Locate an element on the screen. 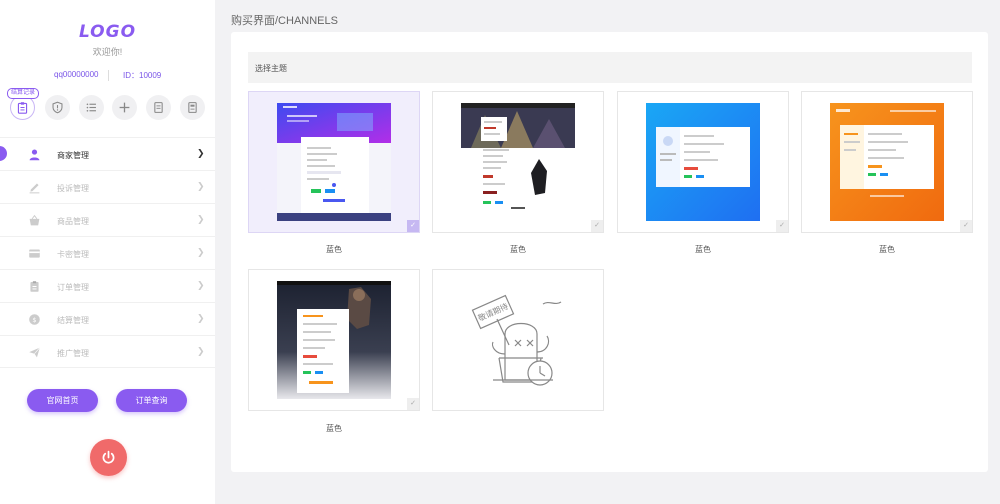  active-indicator is located at coordinates (3, 153).